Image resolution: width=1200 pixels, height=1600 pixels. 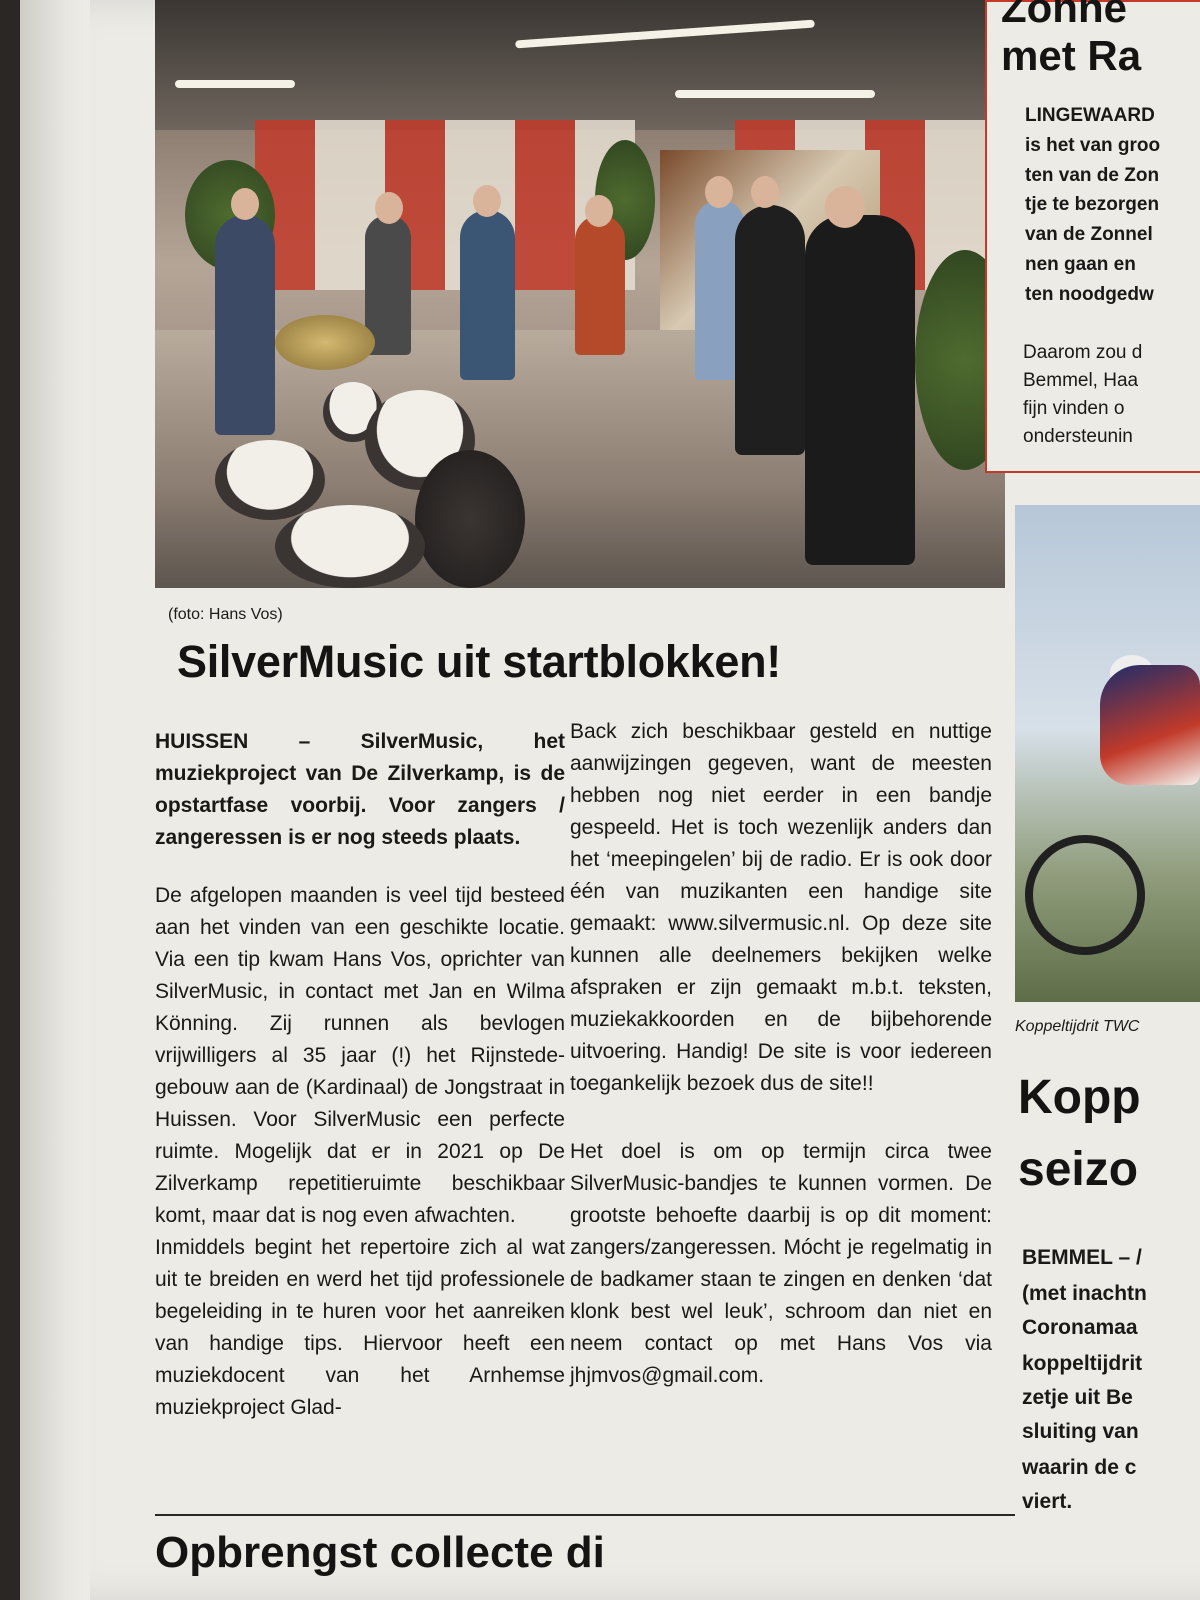 I want to click on side-article-title-top: Zonne, so click(x=1064, y=15).